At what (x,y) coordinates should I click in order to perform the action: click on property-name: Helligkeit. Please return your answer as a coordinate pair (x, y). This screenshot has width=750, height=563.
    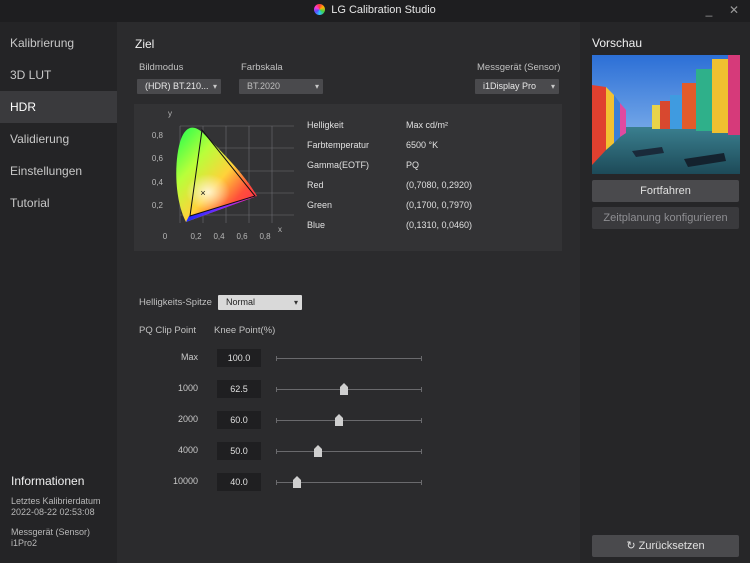
    Looking at the image, I should click on (325, 125).